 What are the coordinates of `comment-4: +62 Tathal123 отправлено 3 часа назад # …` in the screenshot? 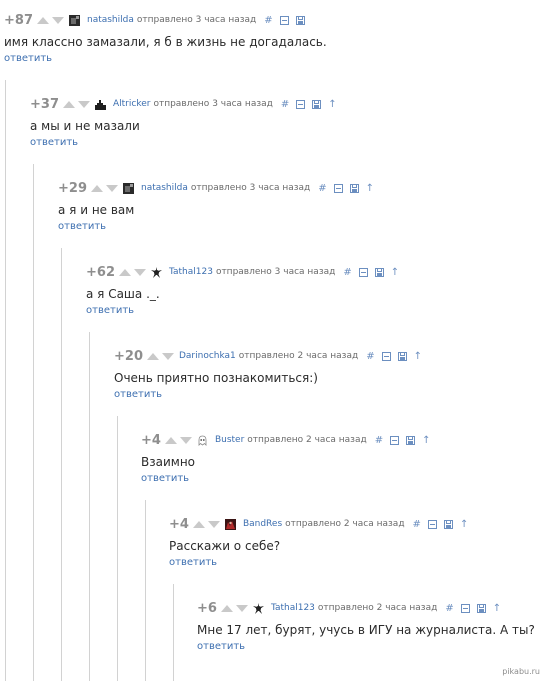 It's located at (242, 291).